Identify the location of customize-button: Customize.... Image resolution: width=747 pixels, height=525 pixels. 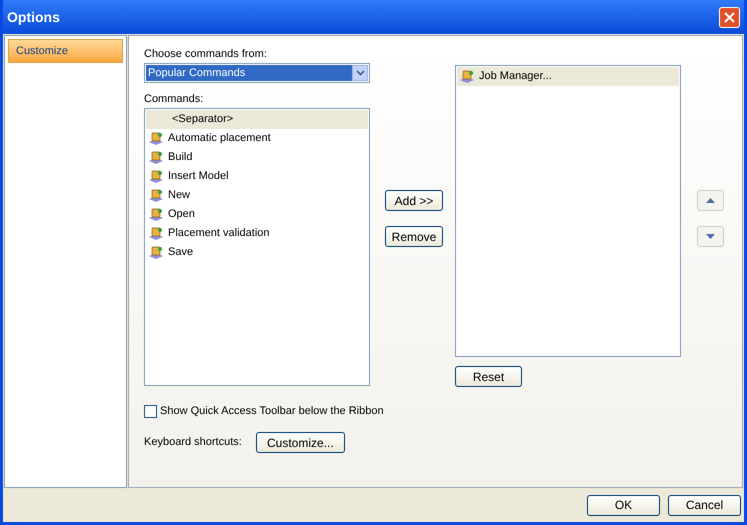
(300, 442).